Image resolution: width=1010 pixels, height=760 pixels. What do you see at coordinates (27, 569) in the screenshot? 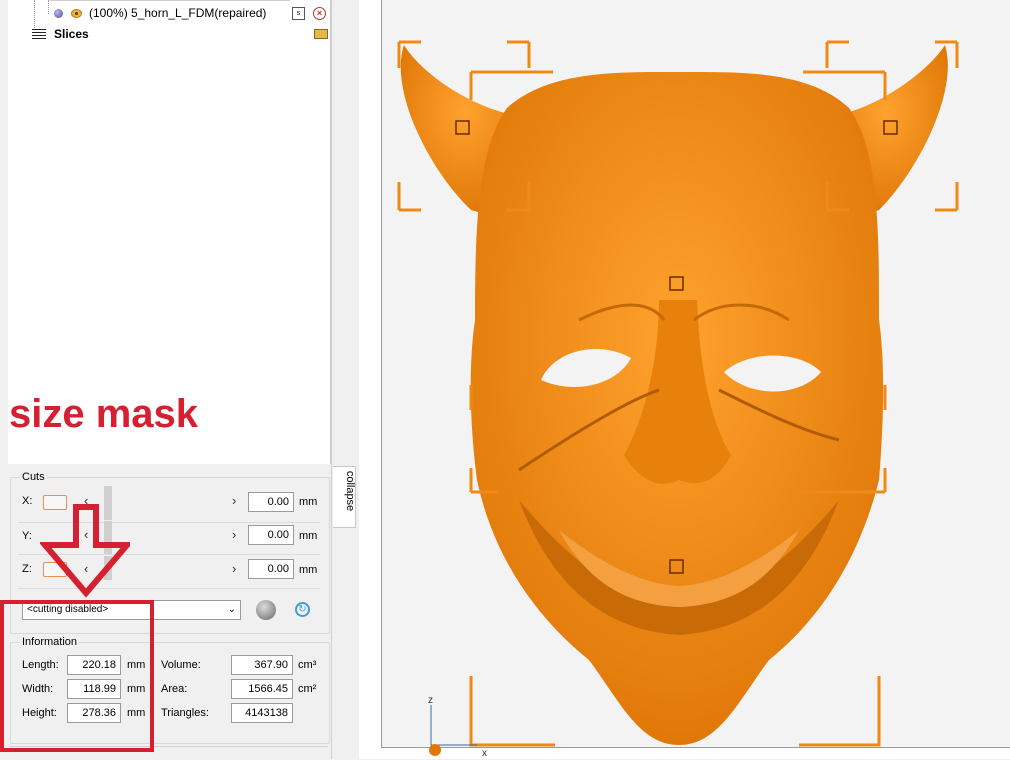
I see `cut-z-label: Z:` at bounding box center [27, 569].